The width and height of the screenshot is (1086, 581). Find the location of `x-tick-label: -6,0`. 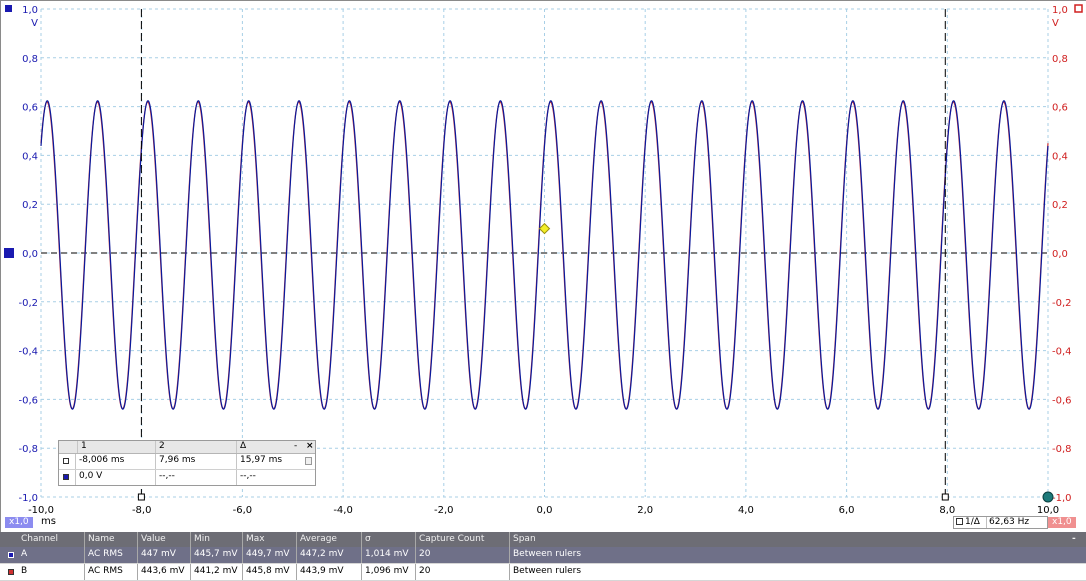

x-tick-label: -6,0 is located at coordinates (243, 510).